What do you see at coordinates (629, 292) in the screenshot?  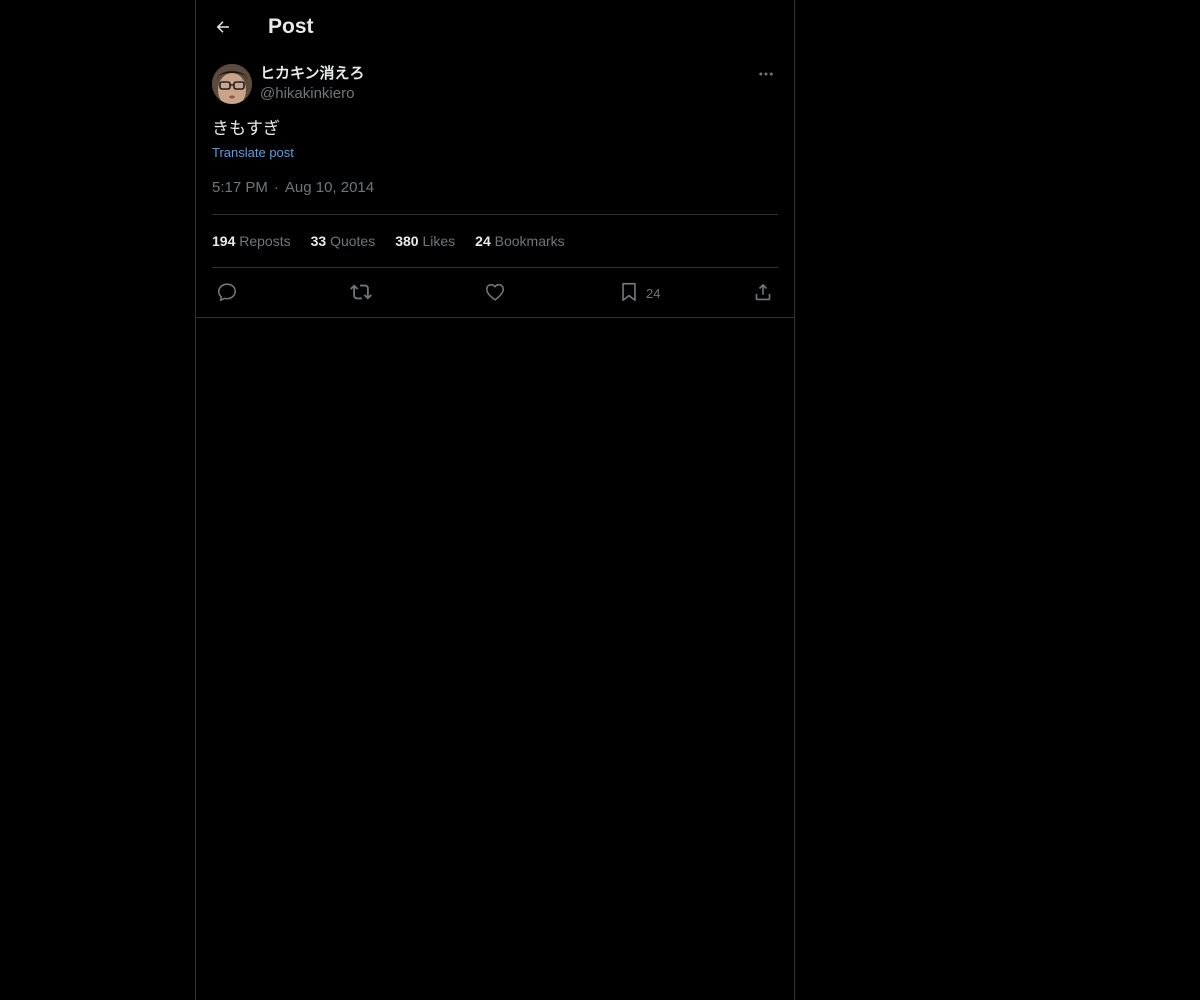 I see `bookmark-icon` at bounding box center [629, 292].